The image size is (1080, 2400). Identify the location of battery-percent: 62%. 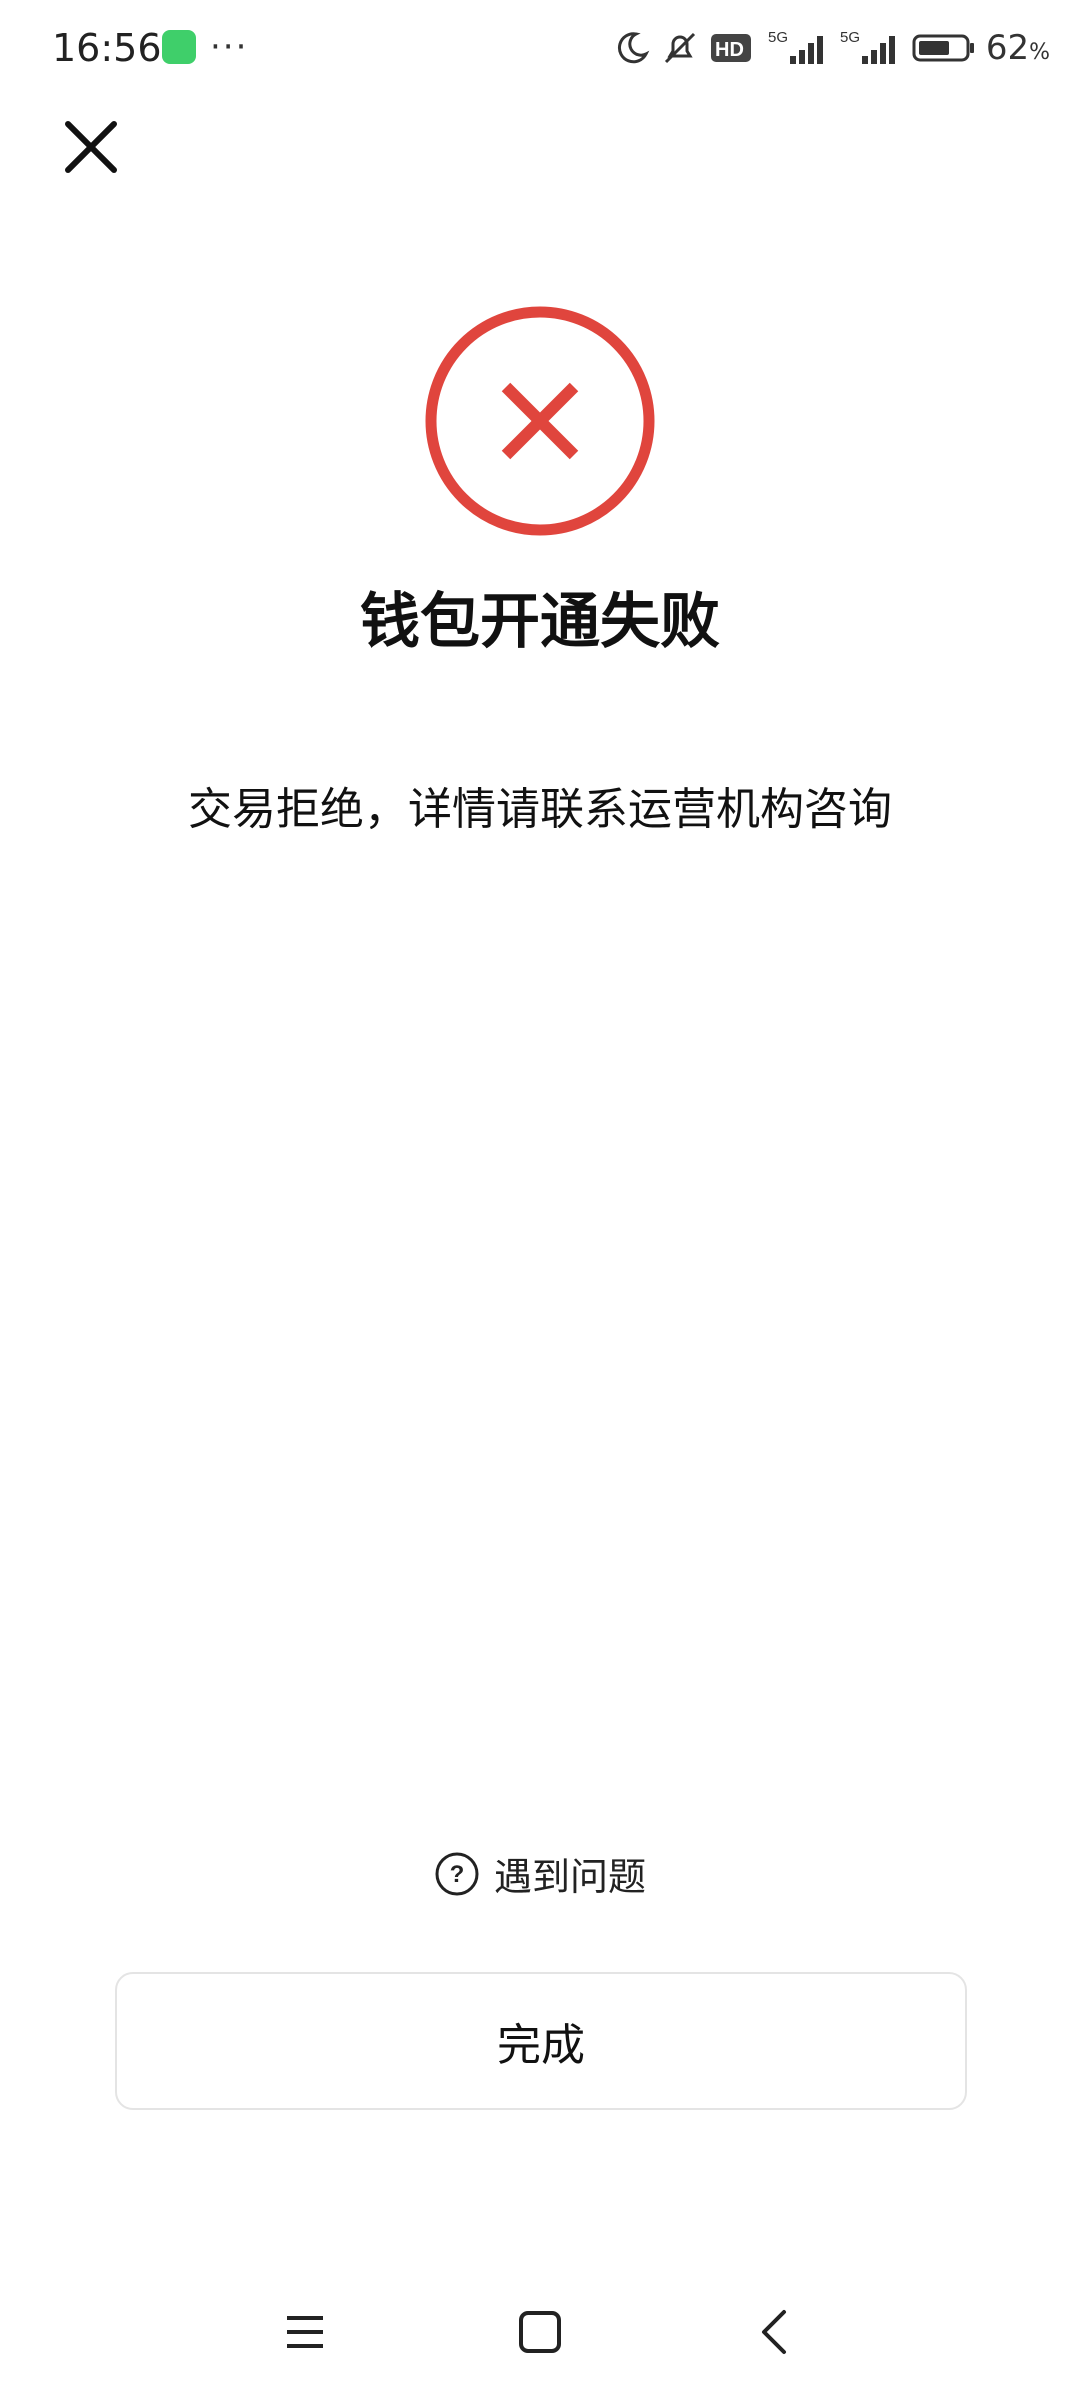
(1017, 48).